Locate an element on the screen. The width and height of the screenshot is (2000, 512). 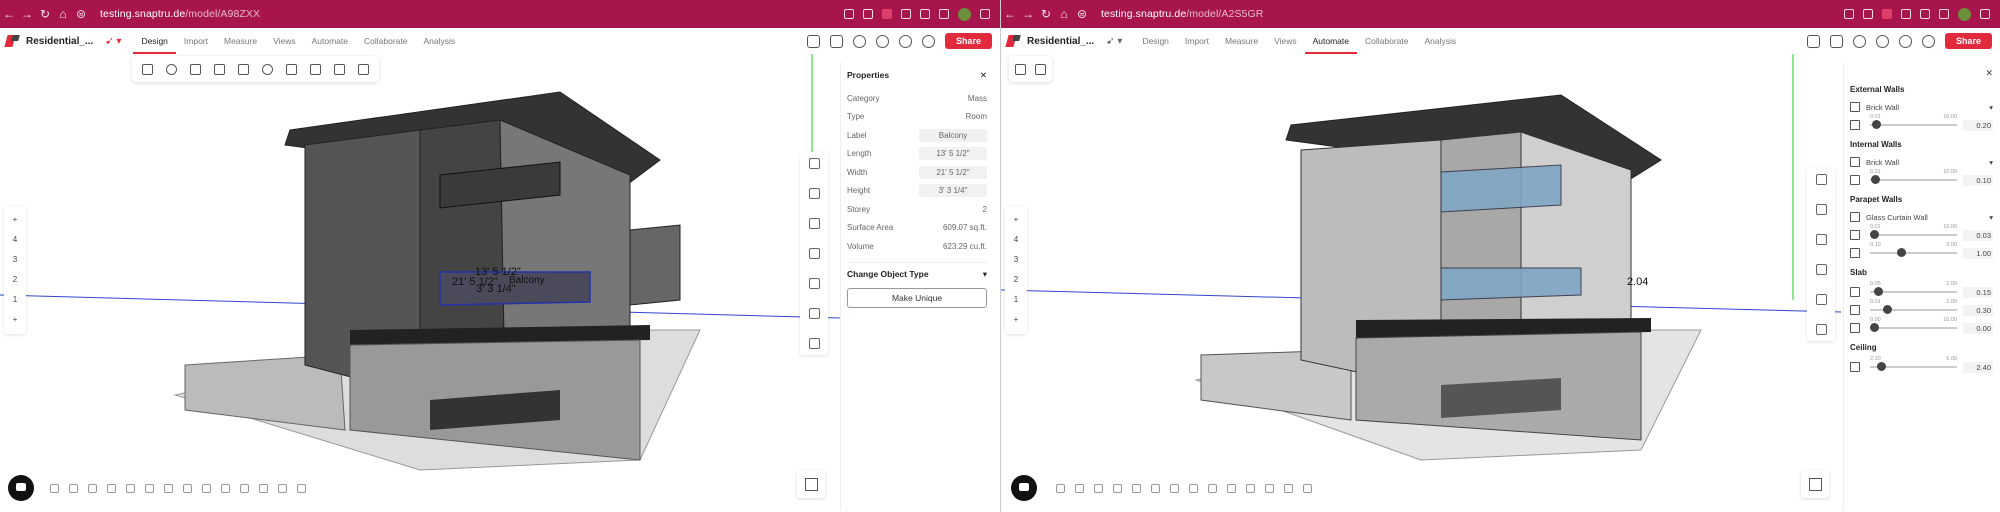
param-slider: 0.01 2.00 is located at coordinates (1913, 306).